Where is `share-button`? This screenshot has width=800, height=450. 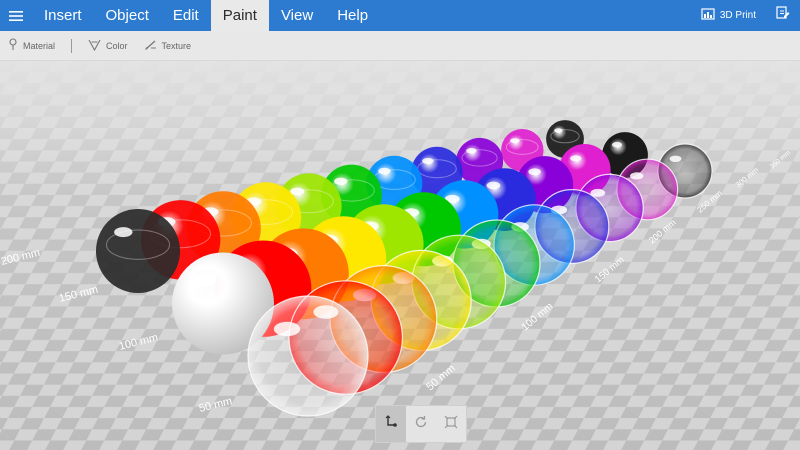 share-button is located at coordinates (783, 15).